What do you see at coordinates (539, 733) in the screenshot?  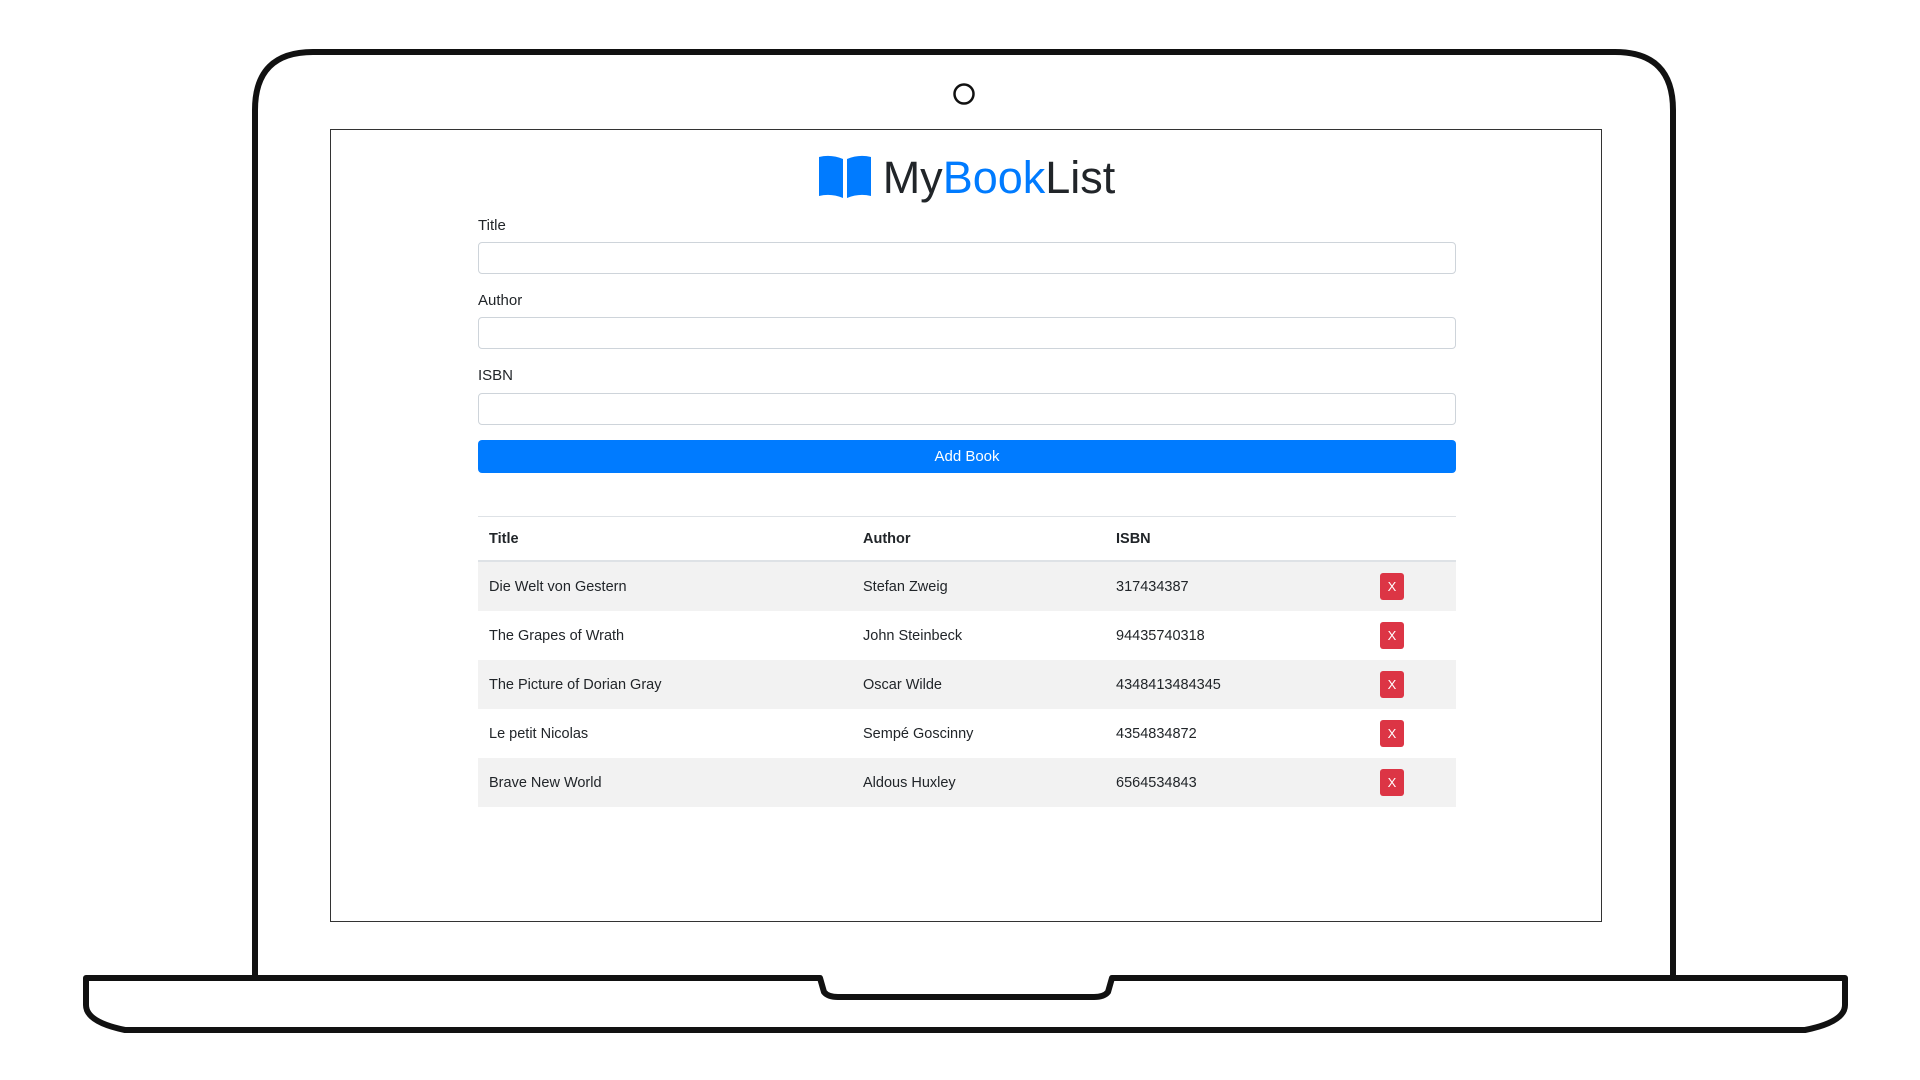 I see `book-title-cell: Le petit Nicolas` at bounding box center [539, 733].